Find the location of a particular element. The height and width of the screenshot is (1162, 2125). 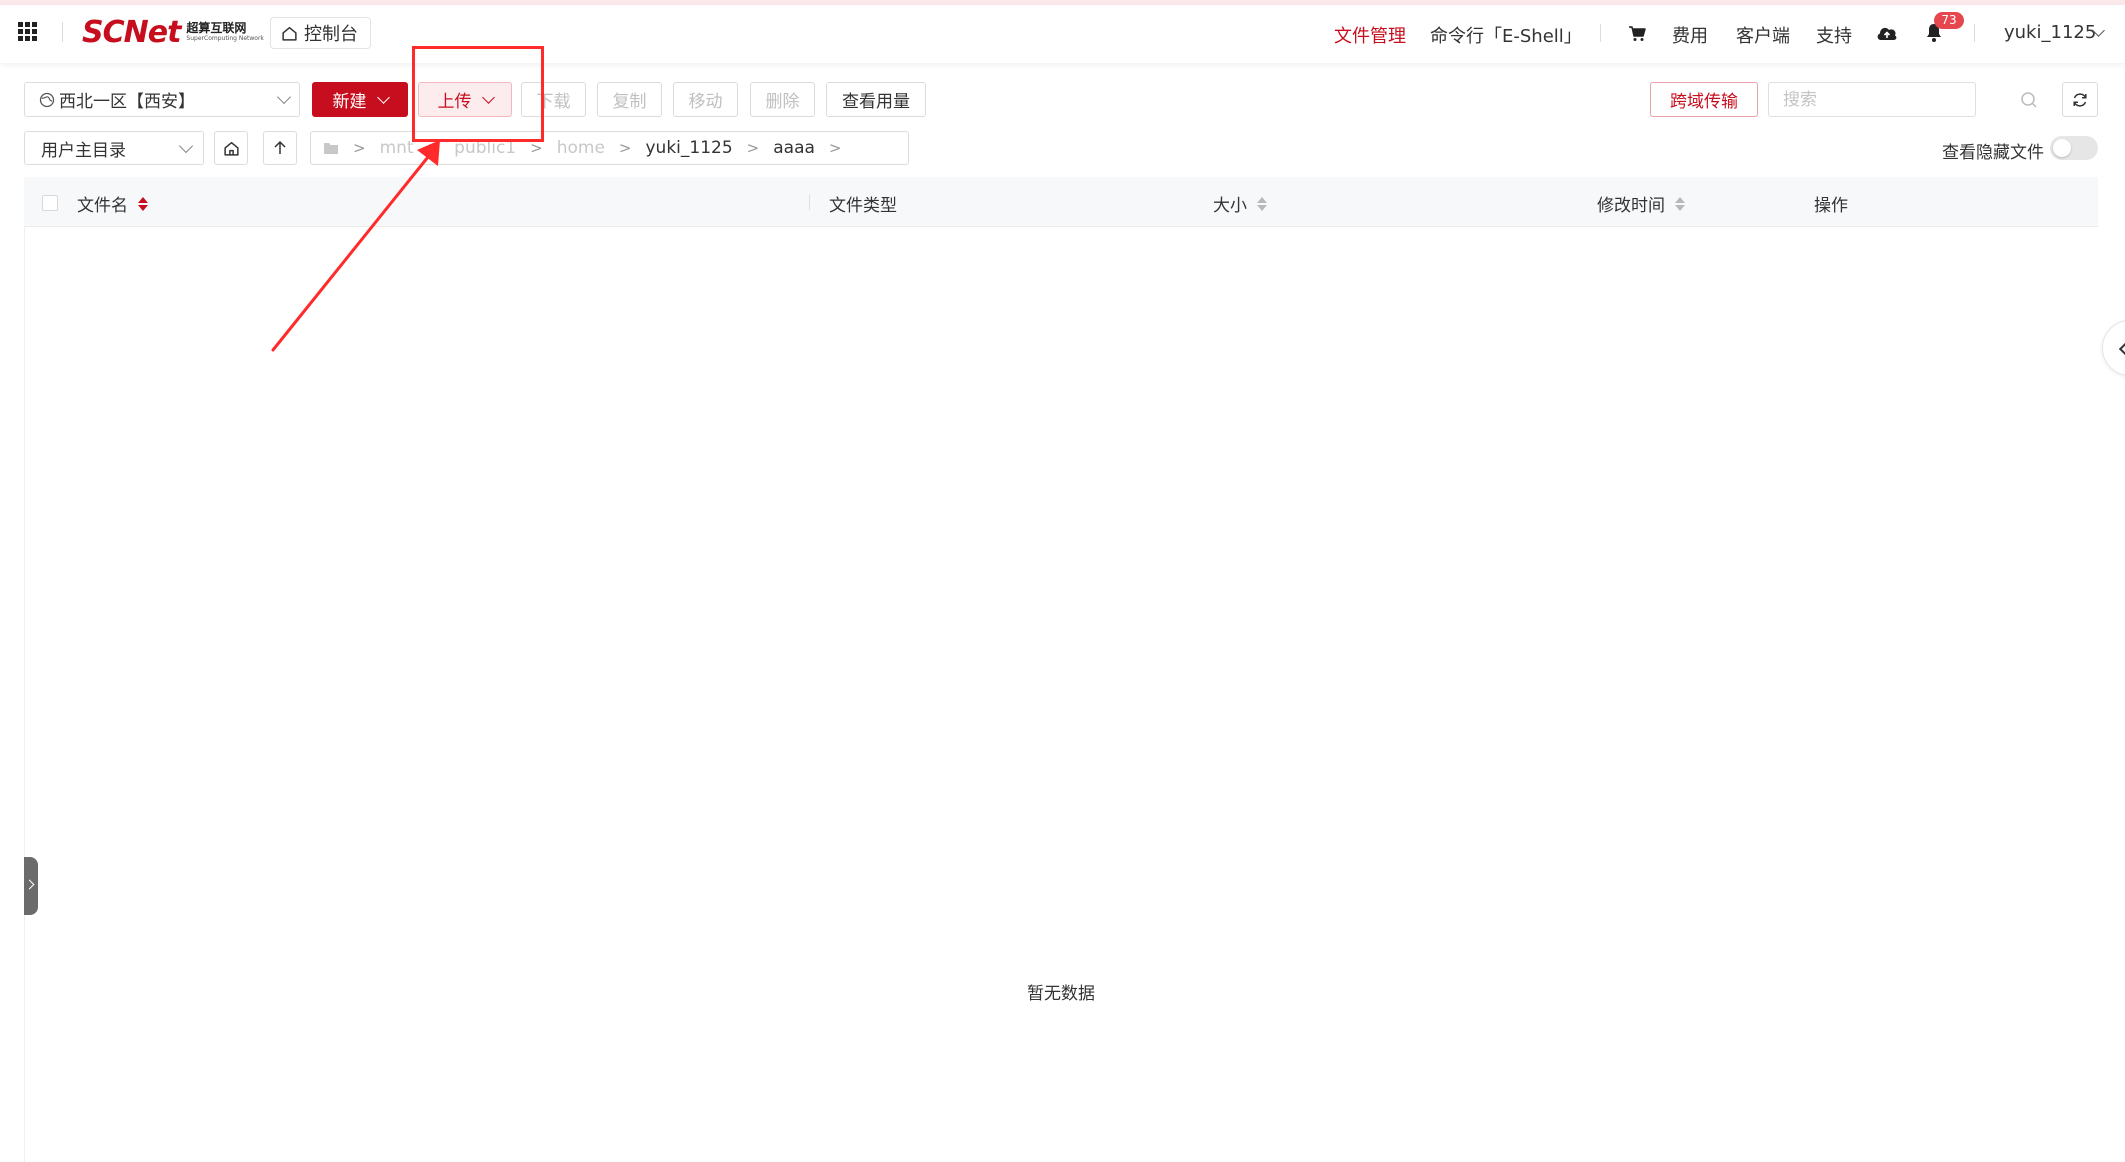

cloud-upload-icon is located at coordinates (1887, 33).